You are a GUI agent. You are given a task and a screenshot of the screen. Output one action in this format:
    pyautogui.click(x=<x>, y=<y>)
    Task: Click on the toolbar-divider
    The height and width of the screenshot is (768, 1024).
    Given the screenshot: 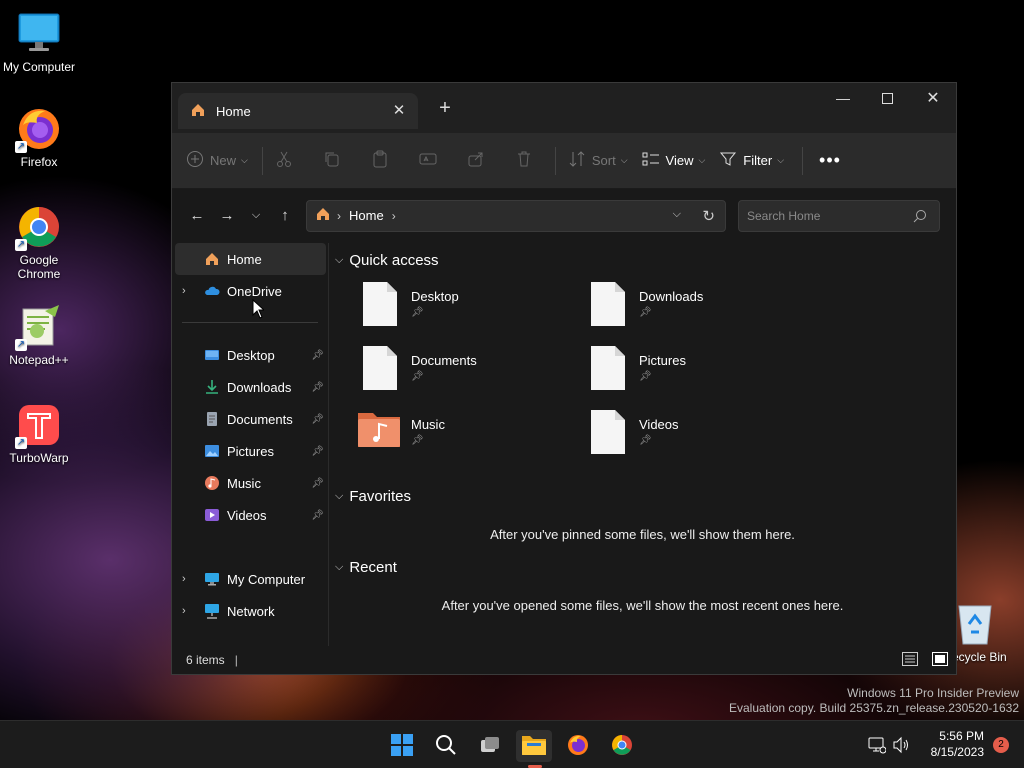 What is the action you would take?
    pyautogui.click(x=555, y=160)
    